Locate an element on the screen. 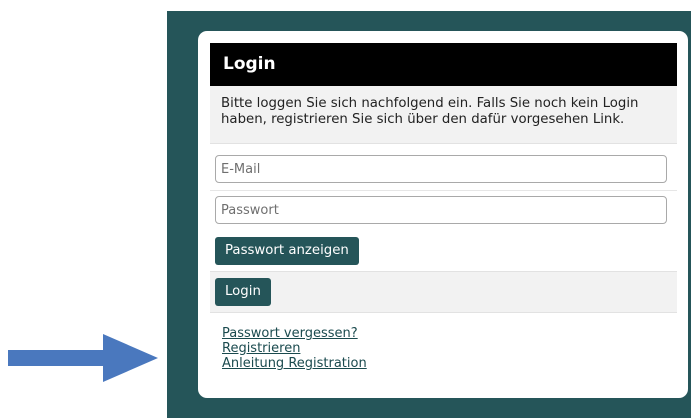 This screenshot has width=691, height=418. registration-guide-link: Anleitung Registration is located at coordinates (449, 363).